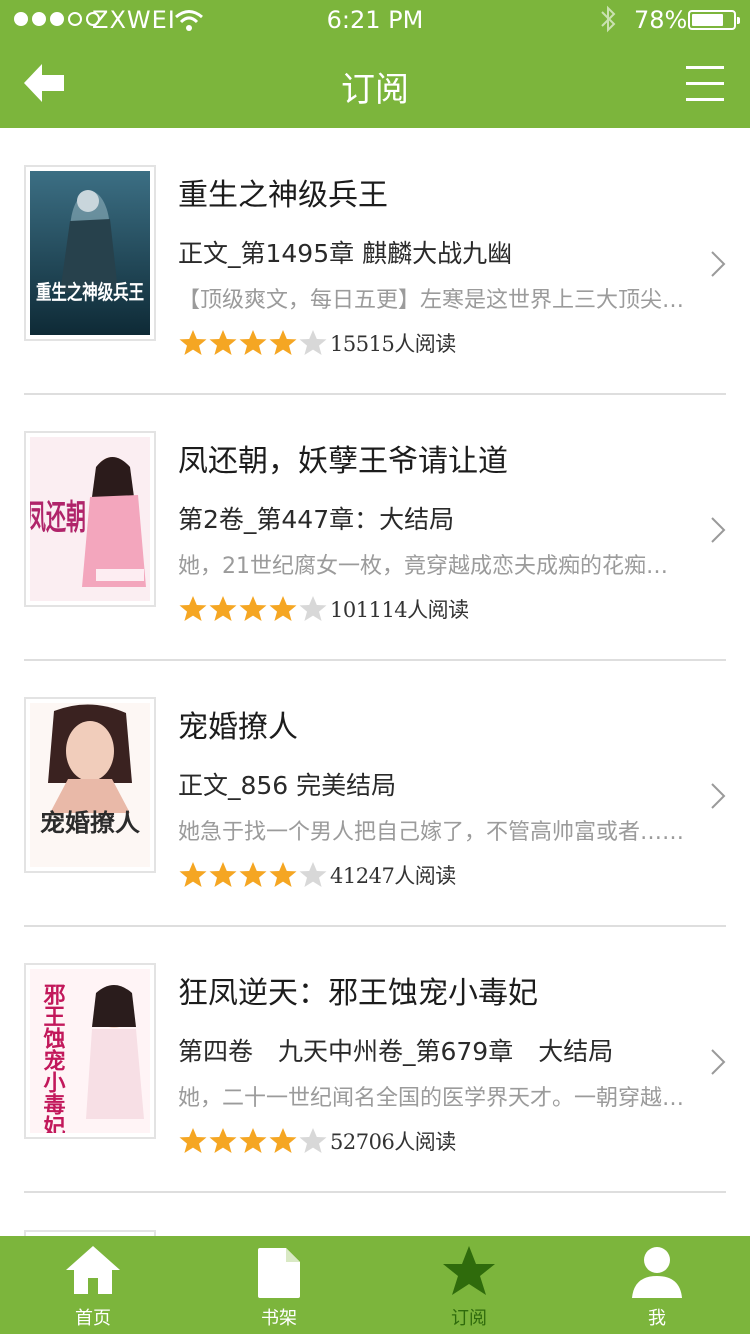 Image resolution: width=750 pixels, height=1334 pixels. I want to click on tab-bookshelf: 书架, so click(279, 1285).